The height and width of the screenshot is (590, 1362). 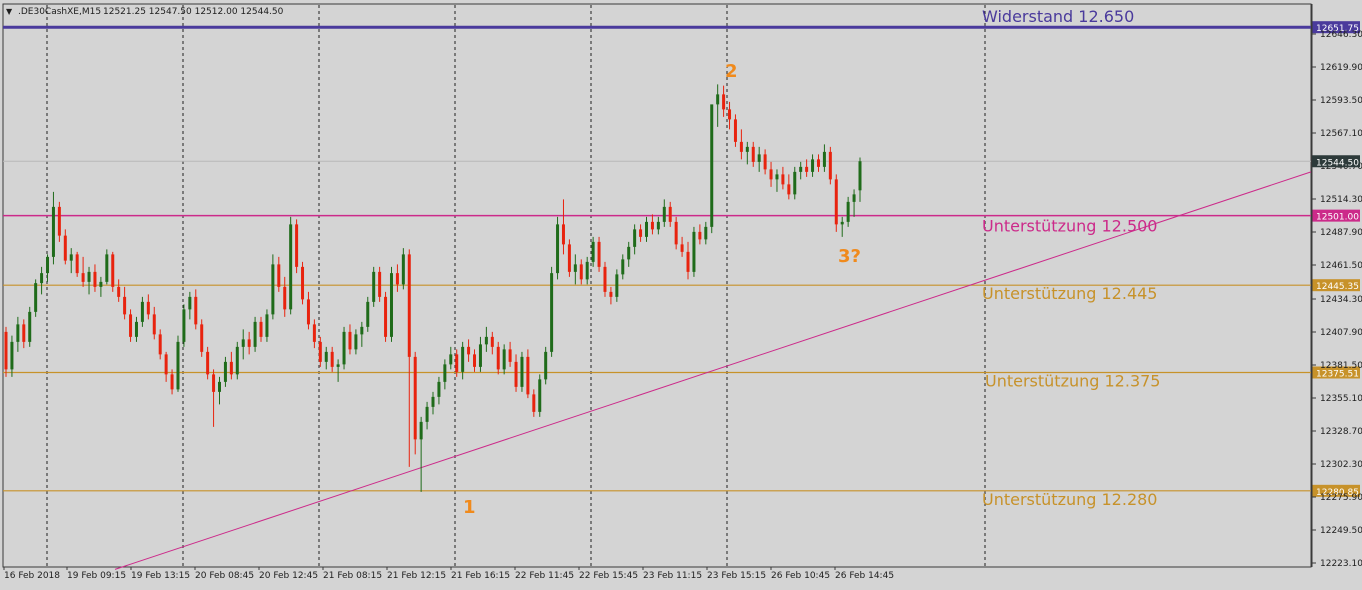 I want to click on level-label-3: Unterstützung 12.375, so click(x=1072, y=380).